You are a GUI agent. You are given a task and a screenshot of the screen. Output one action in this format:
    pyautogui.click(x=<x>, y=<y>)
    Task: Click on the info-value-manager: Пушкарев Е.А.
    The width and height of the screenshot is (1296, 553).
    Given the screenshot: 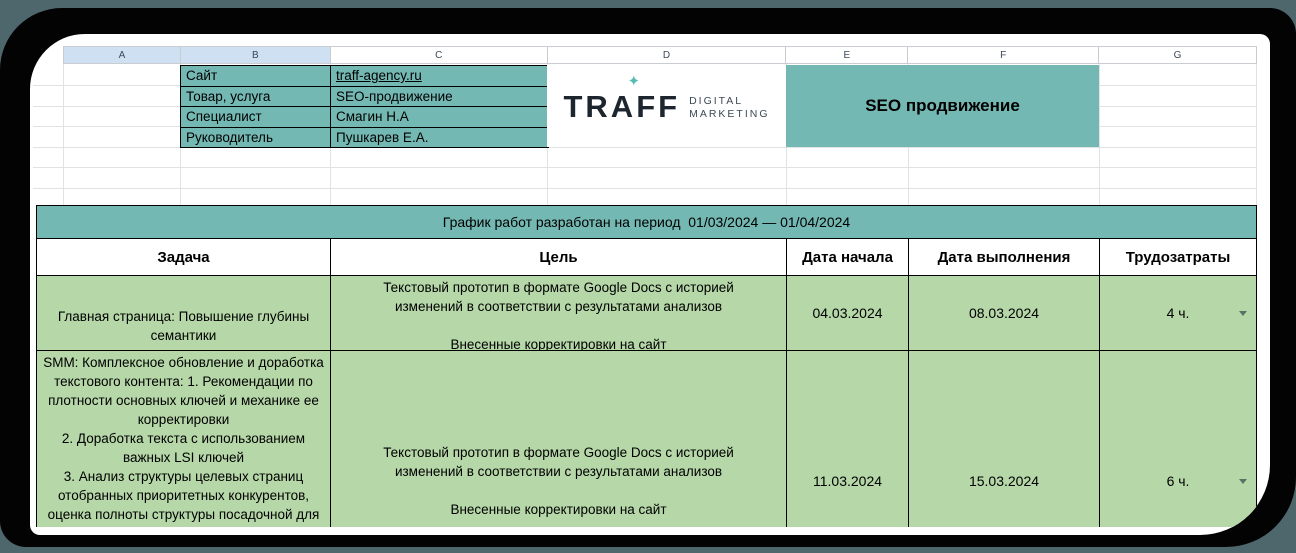 What is the action you would take?
    pyautogui.click(x=440, y=137)
    